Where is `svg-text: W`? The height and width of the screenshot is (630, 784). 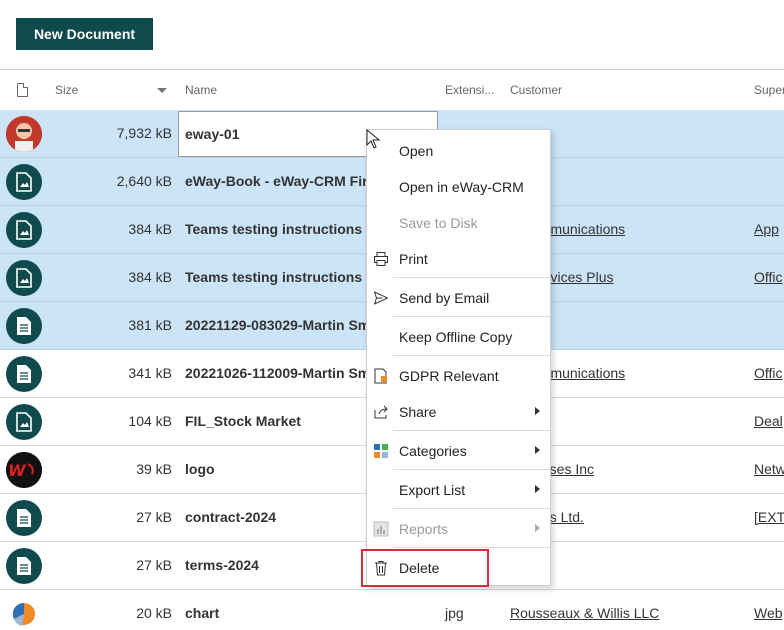
svg-text: W is located at coordinates (17, 470).